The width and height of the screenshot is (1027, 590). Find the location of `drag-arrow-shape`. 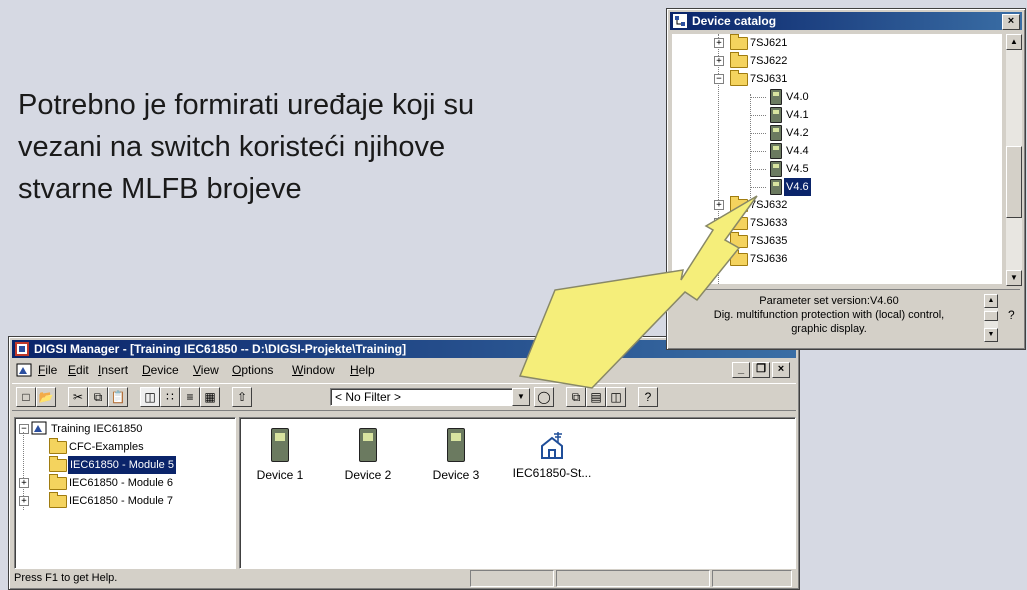

drag-arrow-shape is located at coordinates (638, 292).